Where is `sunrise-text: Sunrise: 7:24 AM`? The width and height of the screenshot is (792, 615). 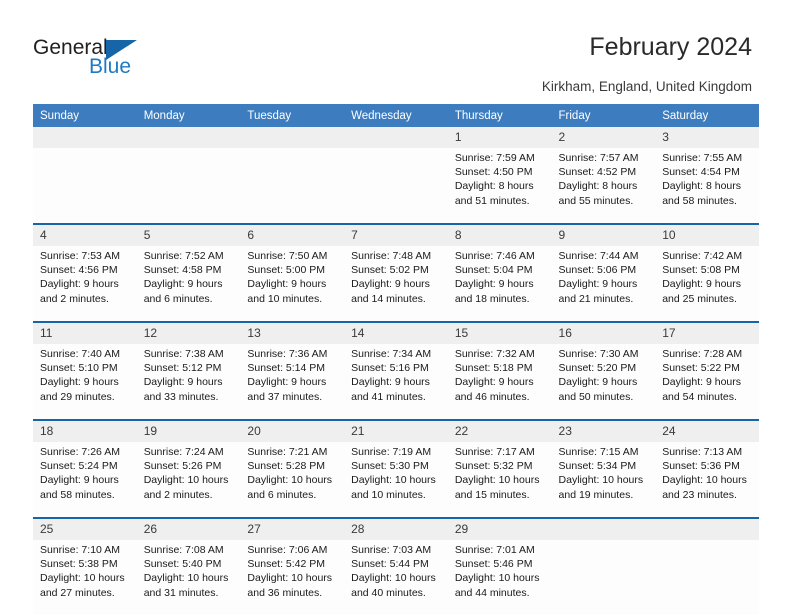
sunrise-text: Sunrise: 7:24 AM is located at coordinates (183, 452).